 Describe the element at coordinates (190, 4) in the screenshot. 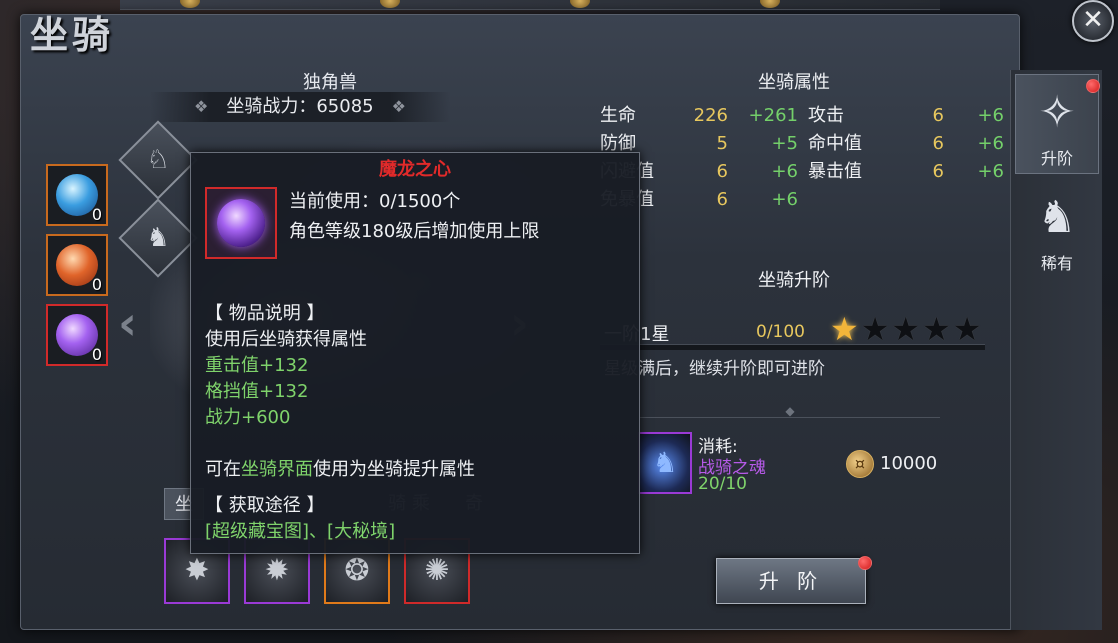

I see `gold-coin-icon` at that location.